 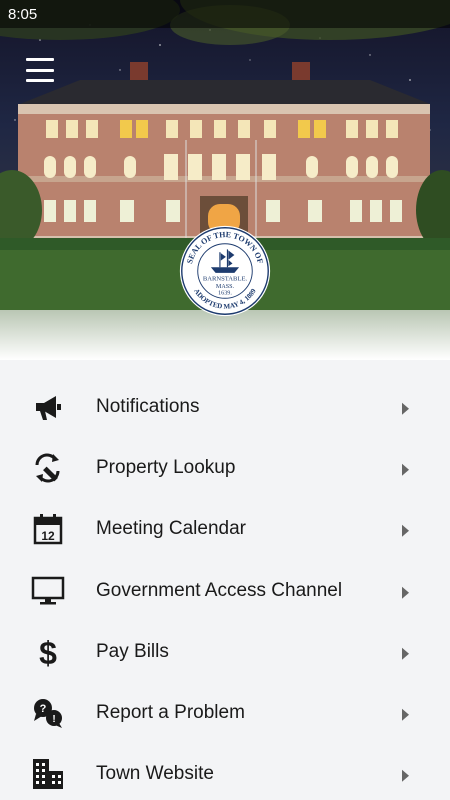 I want to click on menu-item-government-access-channel: Government Access Channel, so click(x=225, y=590).